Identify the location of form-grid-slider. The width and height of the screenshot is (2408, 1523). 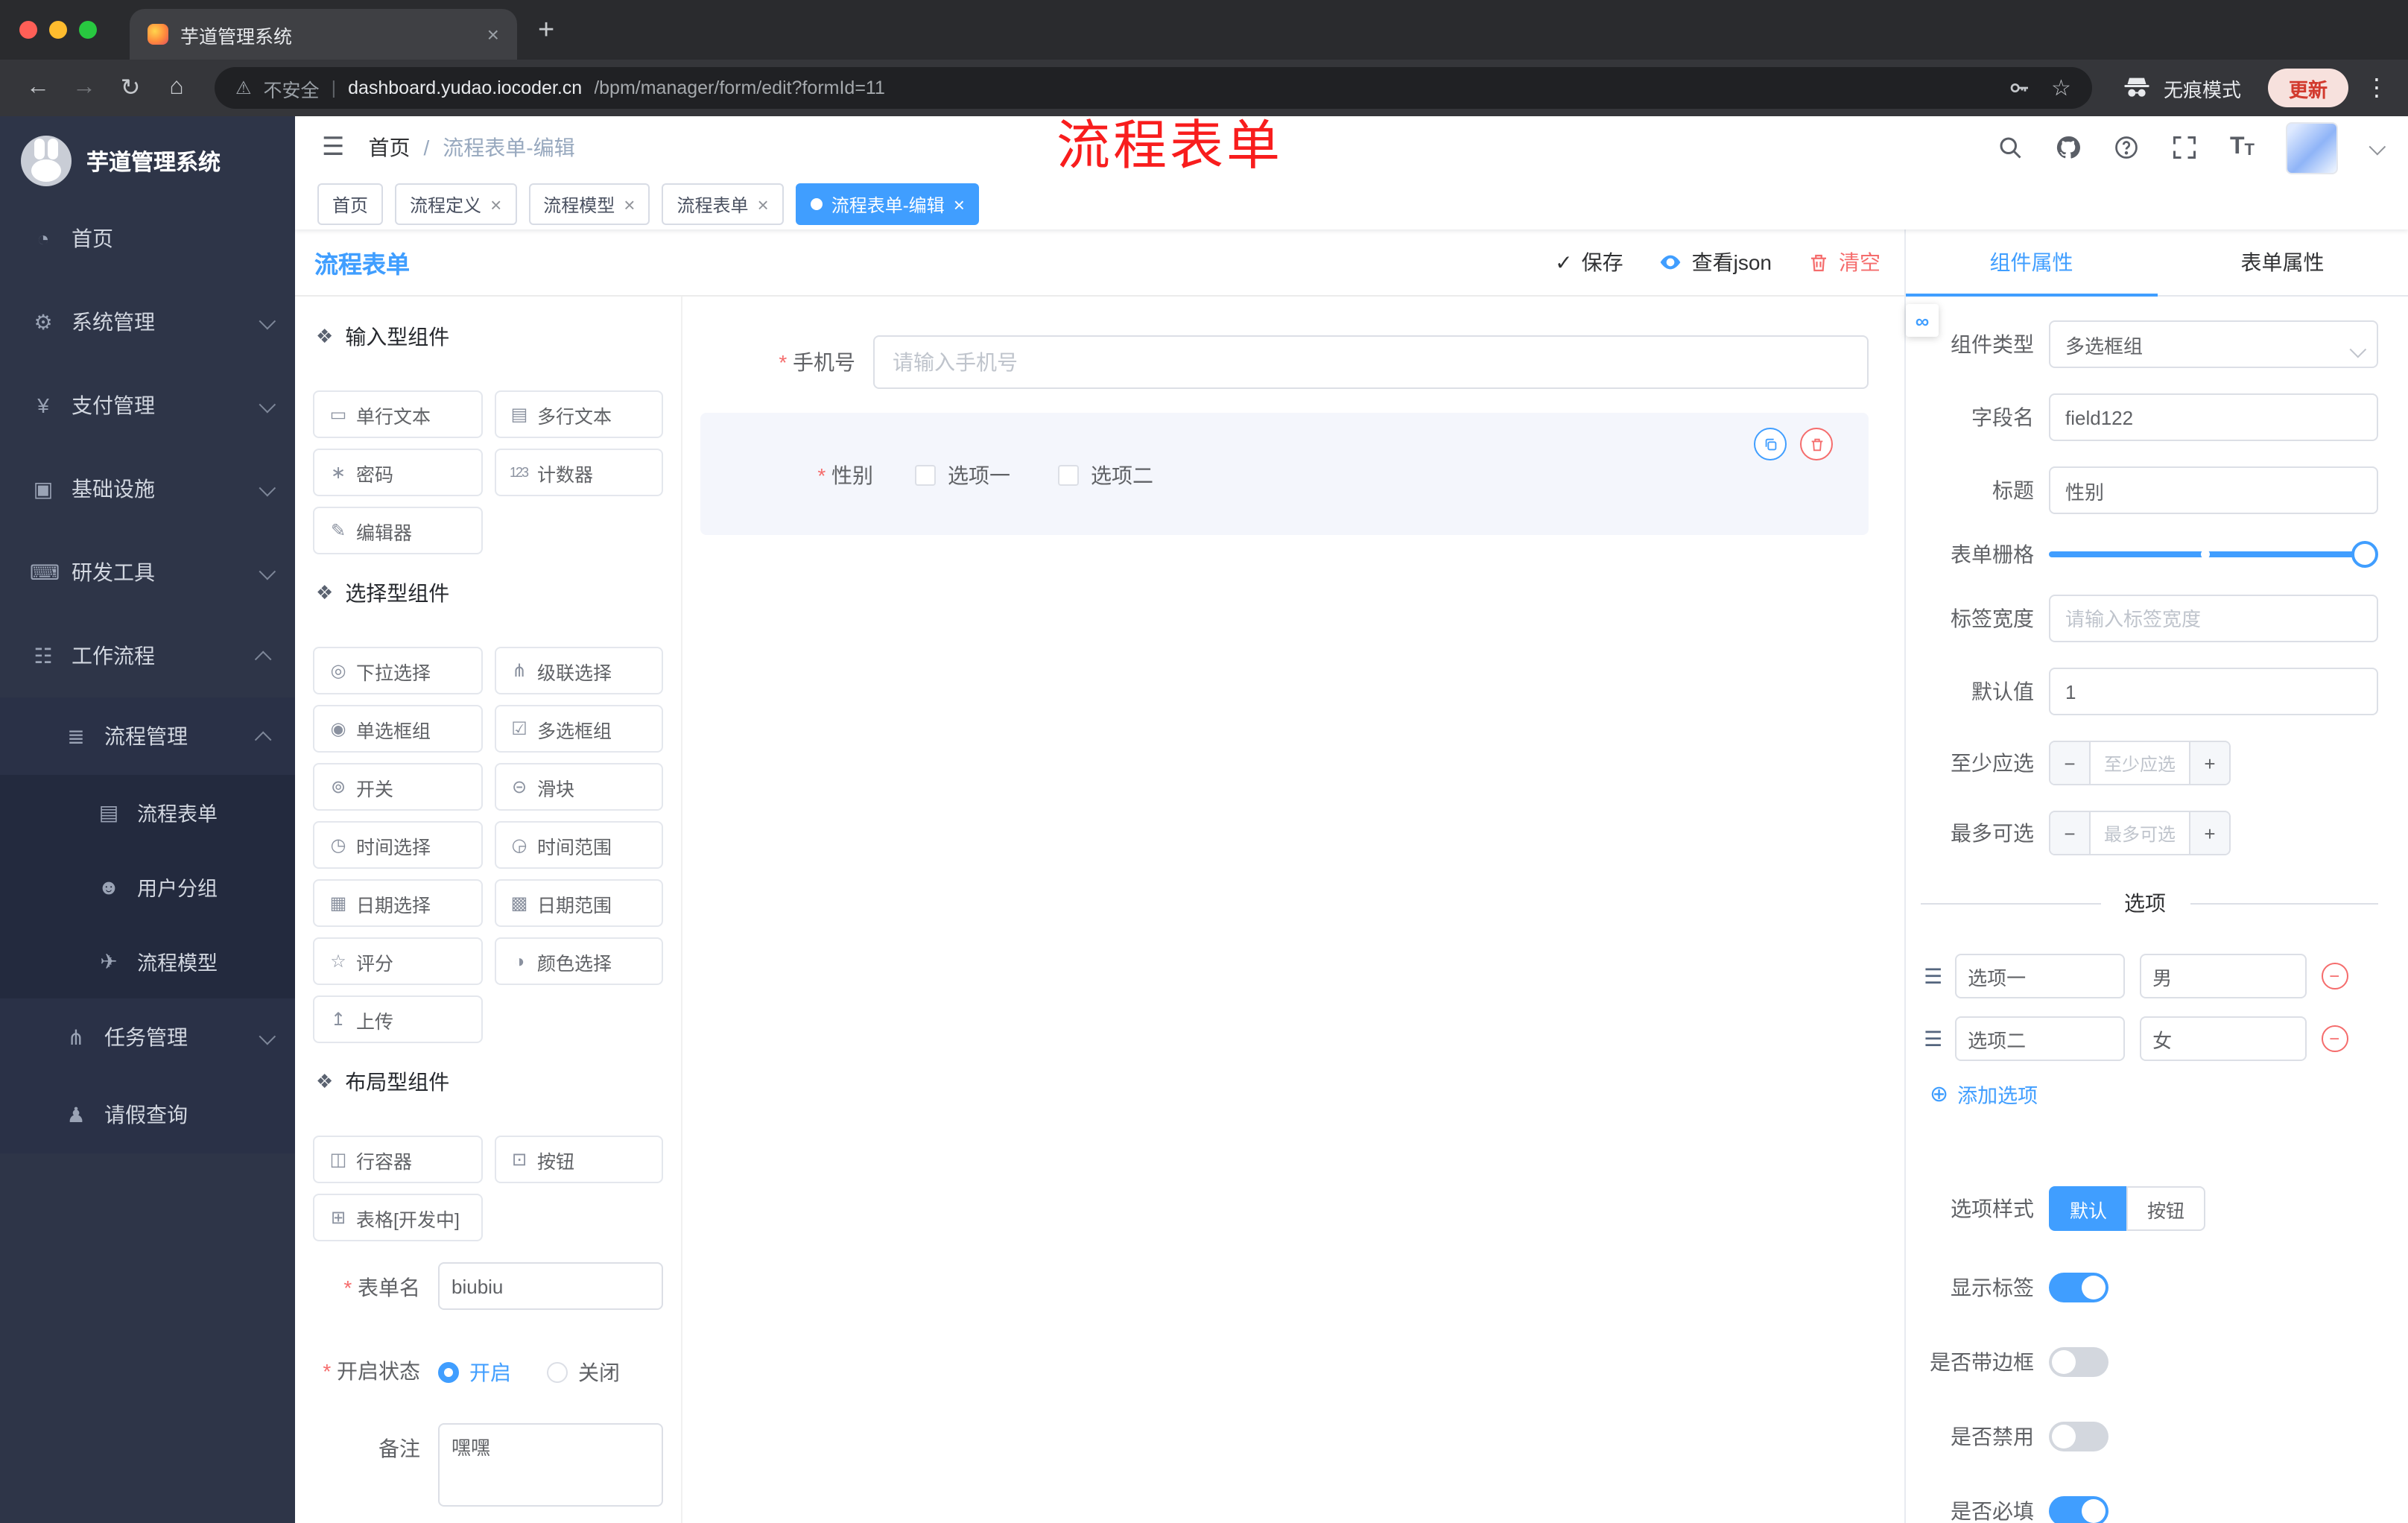
(2213, 554).